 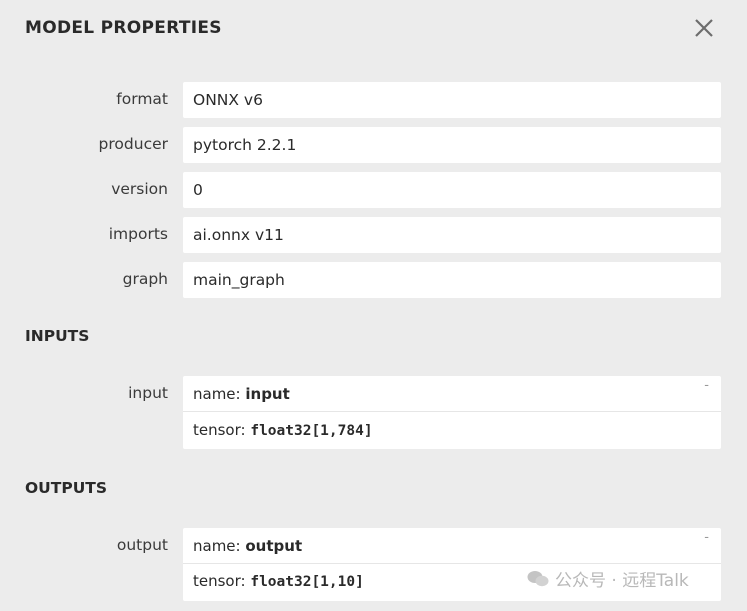 I want to click on output-name: output, so click(x=274, y=546).